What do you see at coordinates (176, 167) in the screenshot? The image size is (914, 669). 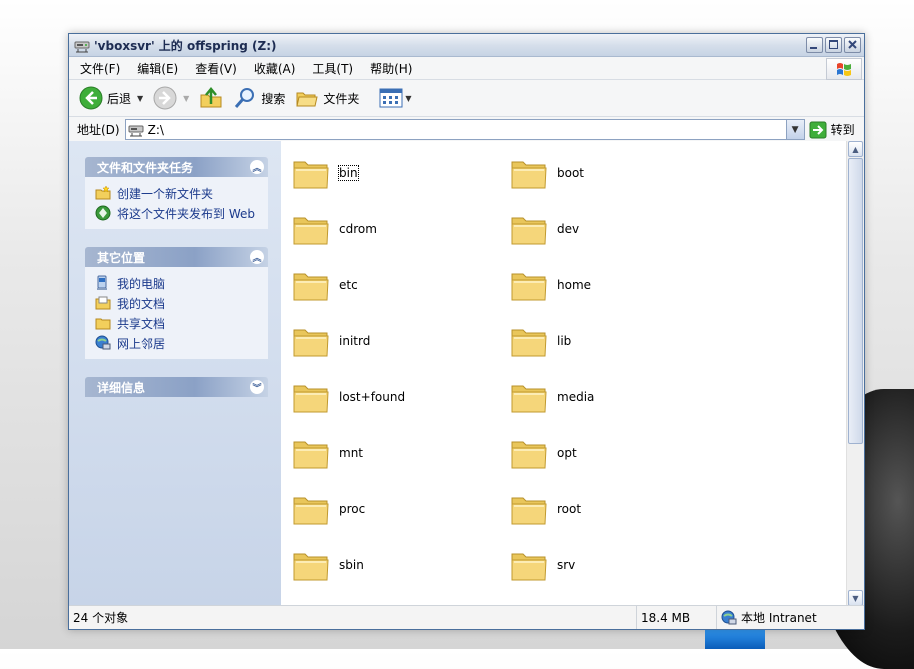 I see `tasks-panel-header: 文件和文件夹任务 ︽` at bounding box center [176, 167].